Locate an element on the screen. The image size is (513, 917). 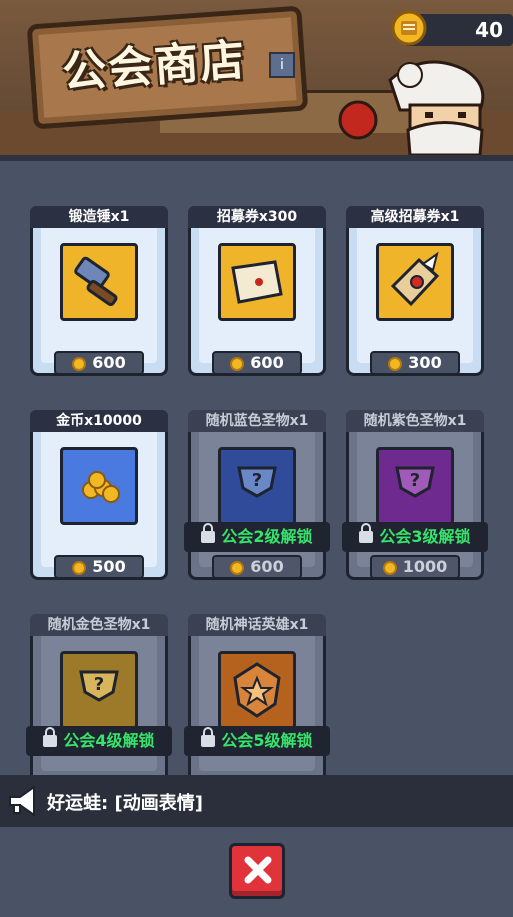
shop-item-card: 金币x10000 500 is located at coordinates (99, 495).